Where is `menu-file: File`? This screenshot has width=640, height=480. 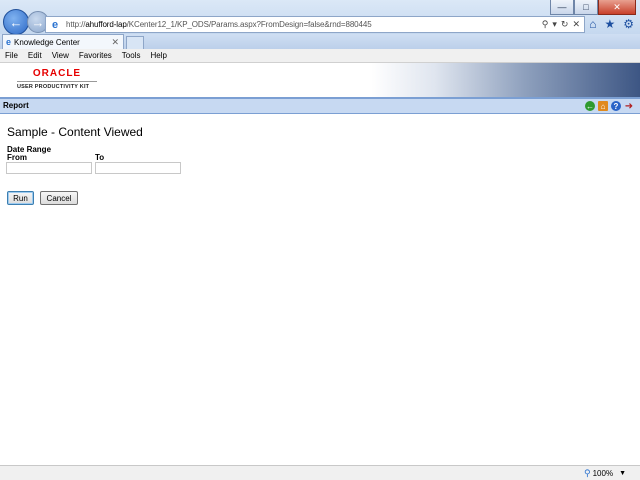 menu-file: File is located at coordinates (11, 55).